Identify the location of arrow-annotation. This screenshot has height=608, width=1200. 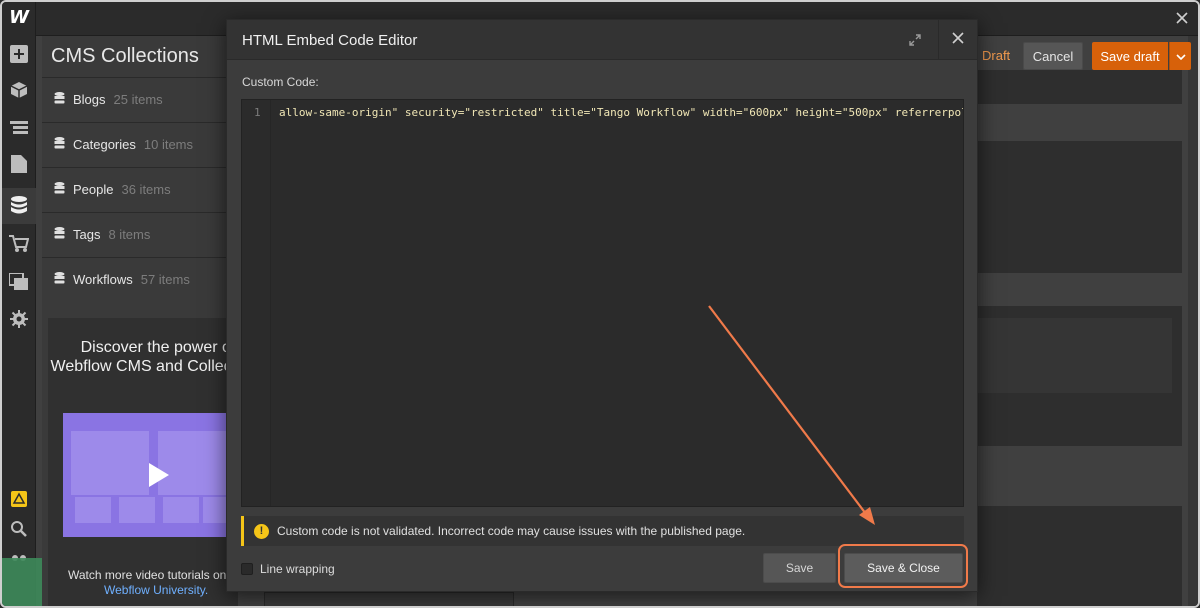
(791, 415).